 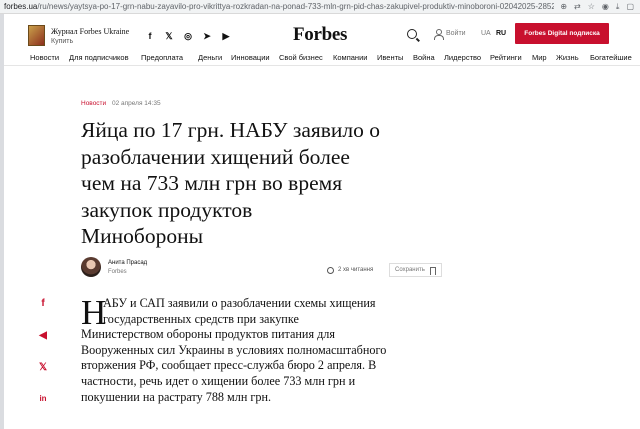 I want to click on headline-line: Минобороны, so click(x=142, y=236).